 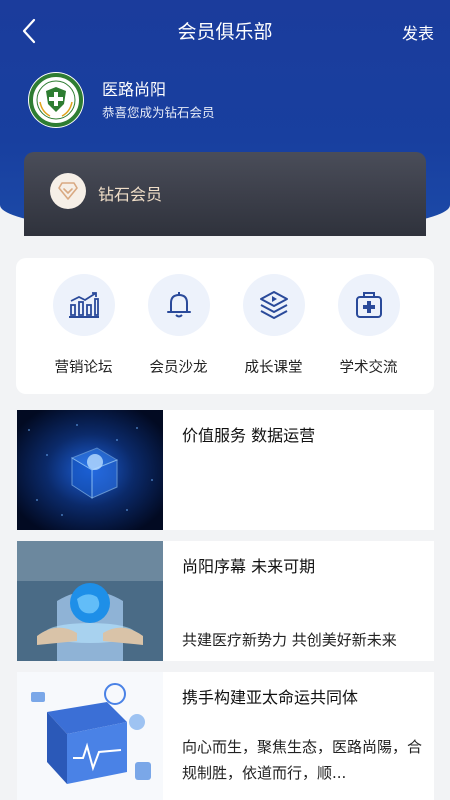 I want to click on menu-item-member-salon: 会员沙龙, so click(x=178, y=329).